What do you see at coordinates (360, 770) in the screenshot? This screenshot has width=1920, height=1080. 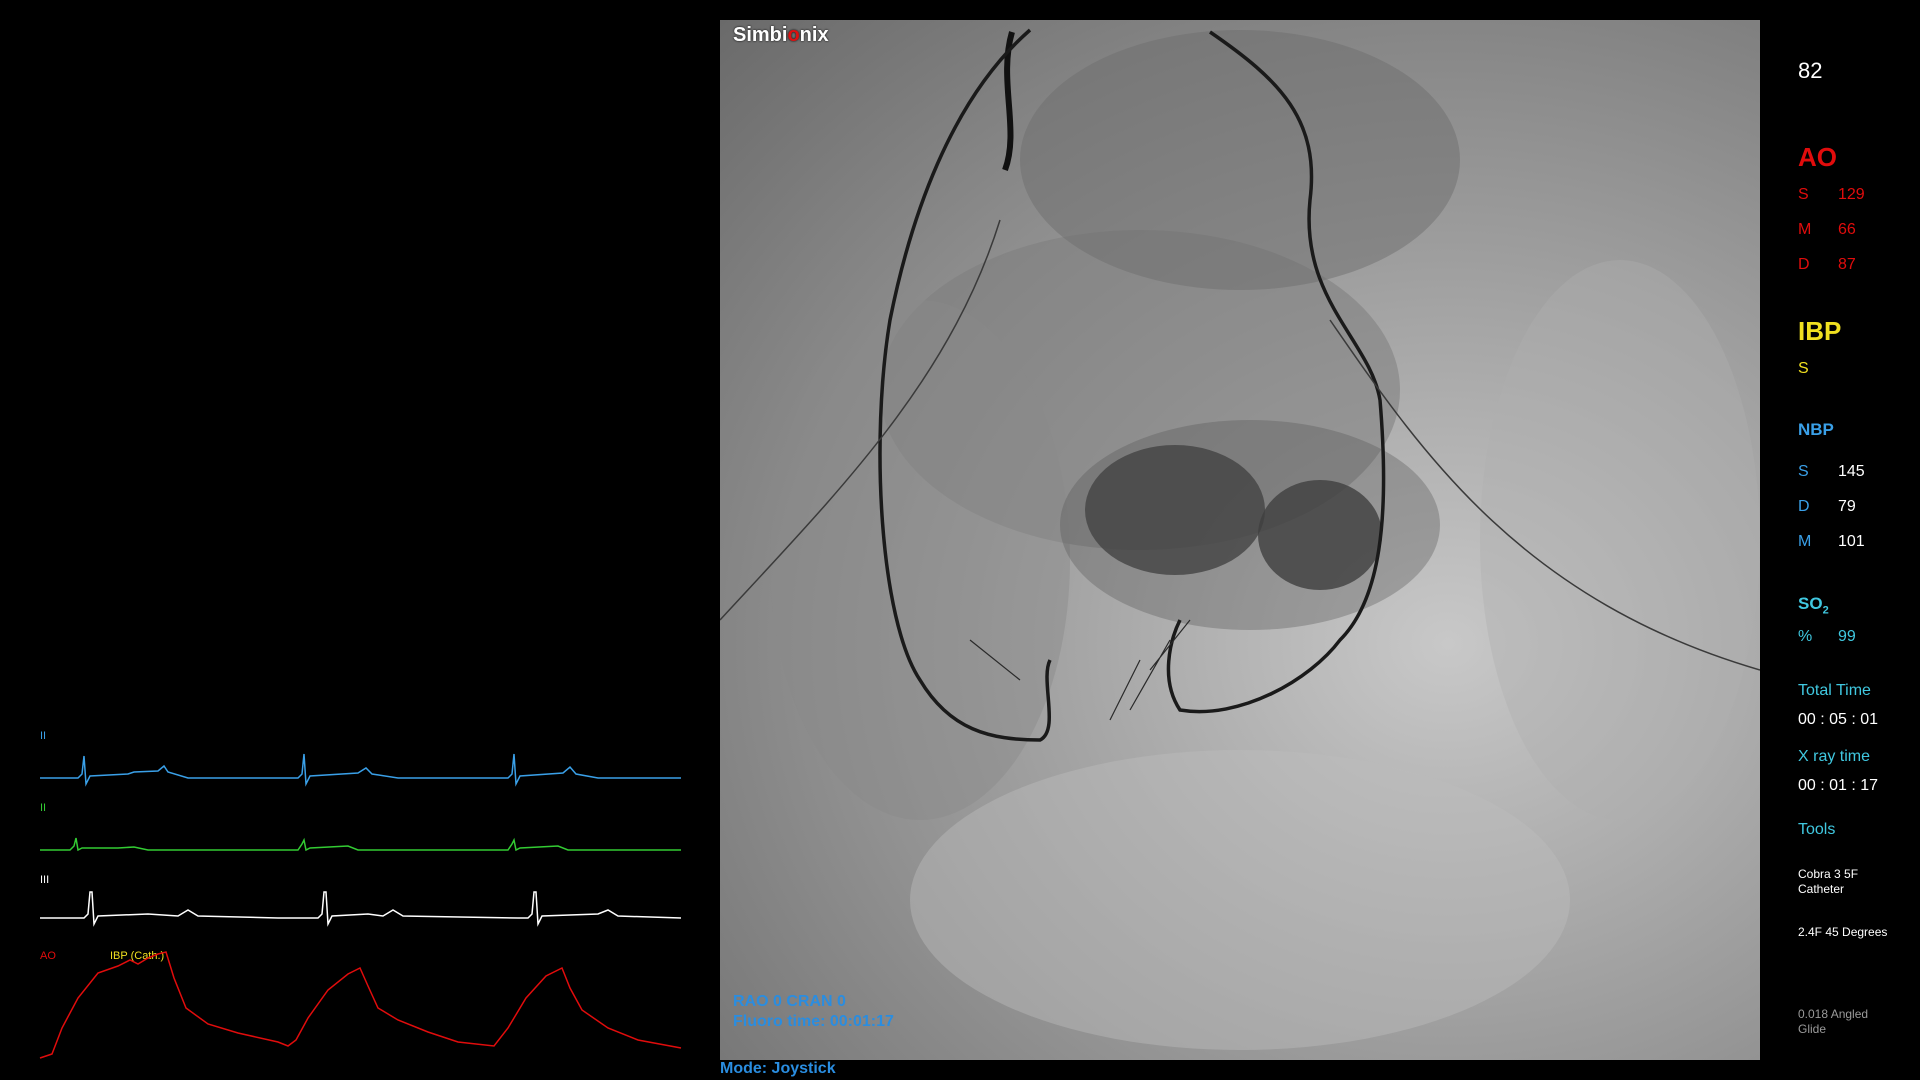 I see `ecg-lead-ii-trace` at bounding box center [360, 770].